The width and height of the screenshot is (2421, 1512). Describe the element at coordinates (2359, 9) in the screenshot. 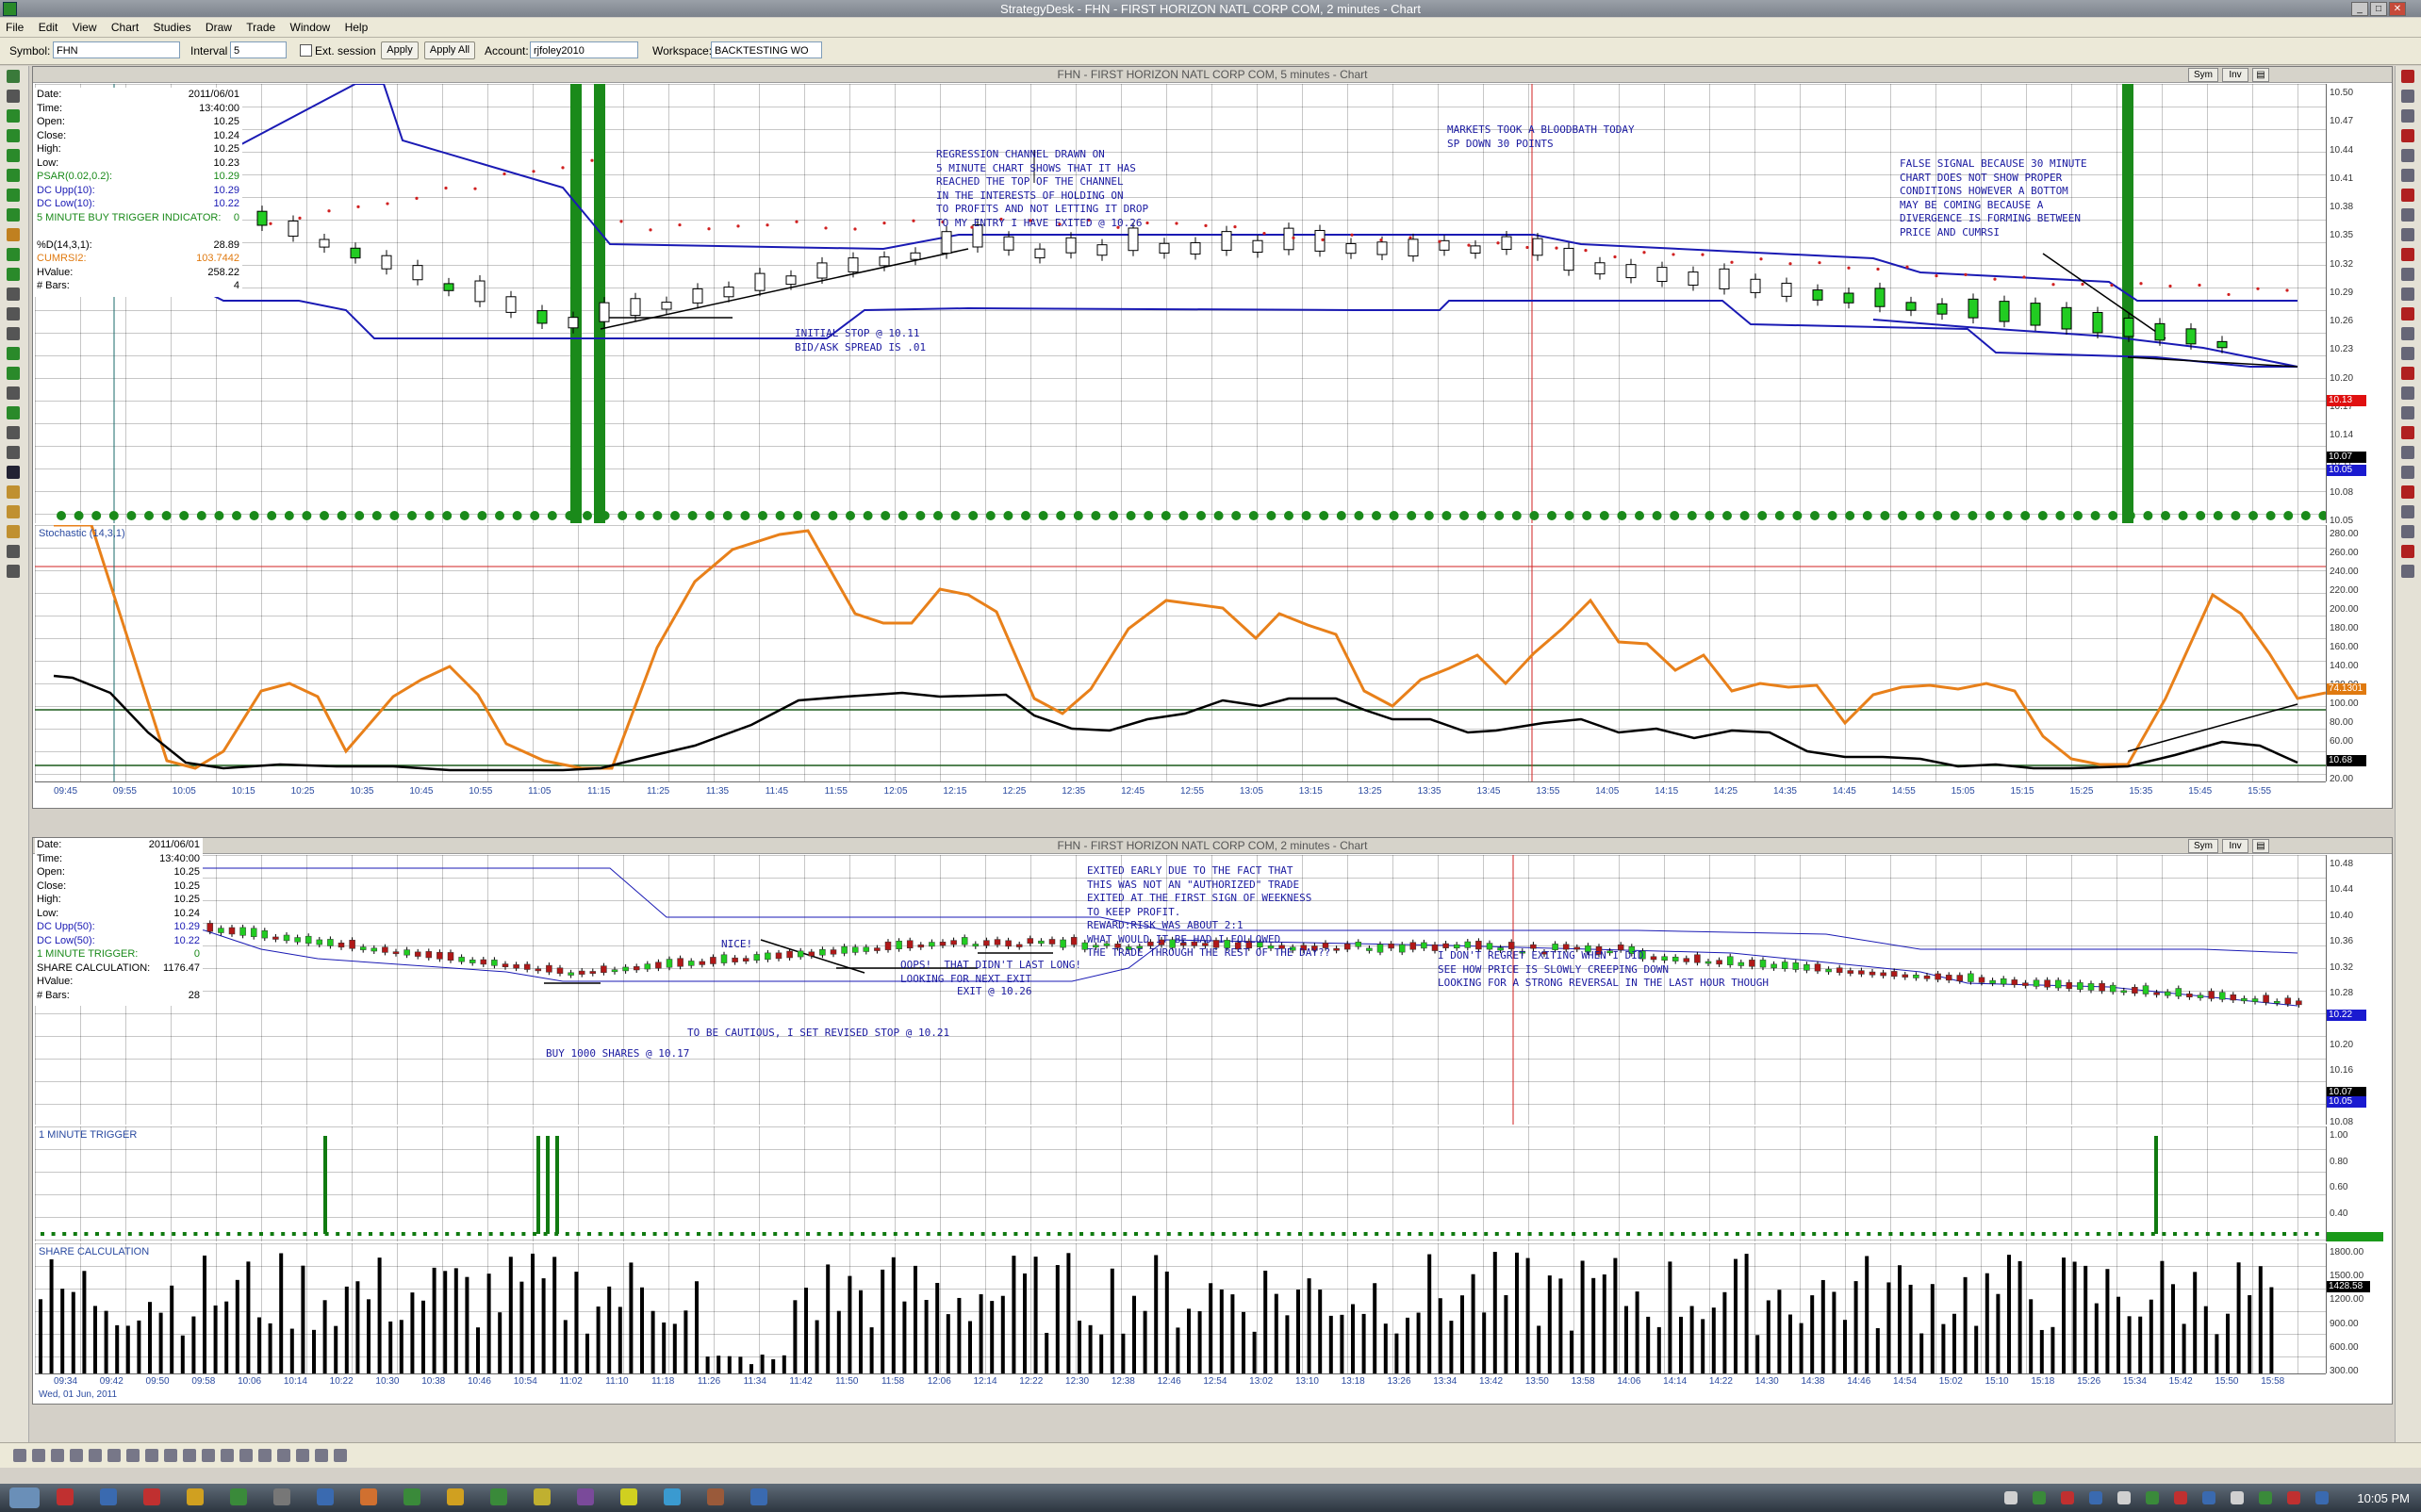

I see `minimize-button: _` at that location.